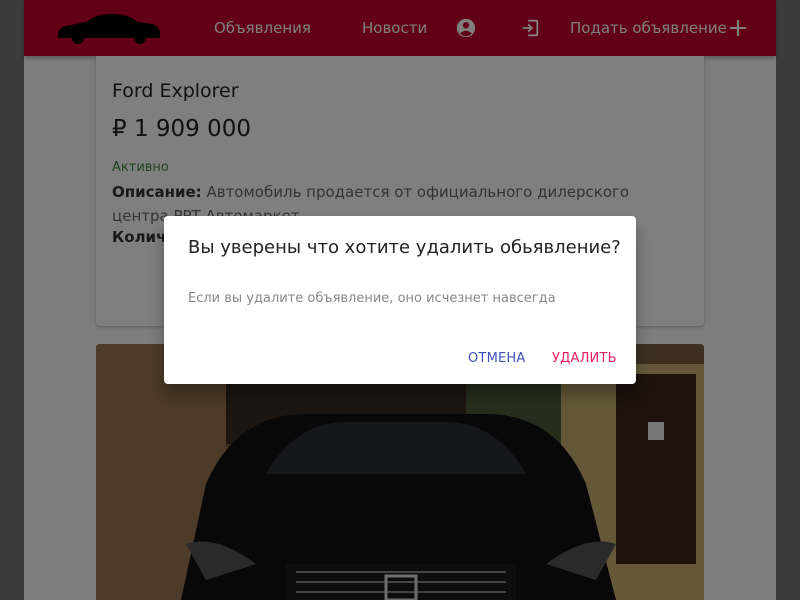 This screenshot has width=800, height=600. I want to click on delete-button: Удалить, so click(584, 359).